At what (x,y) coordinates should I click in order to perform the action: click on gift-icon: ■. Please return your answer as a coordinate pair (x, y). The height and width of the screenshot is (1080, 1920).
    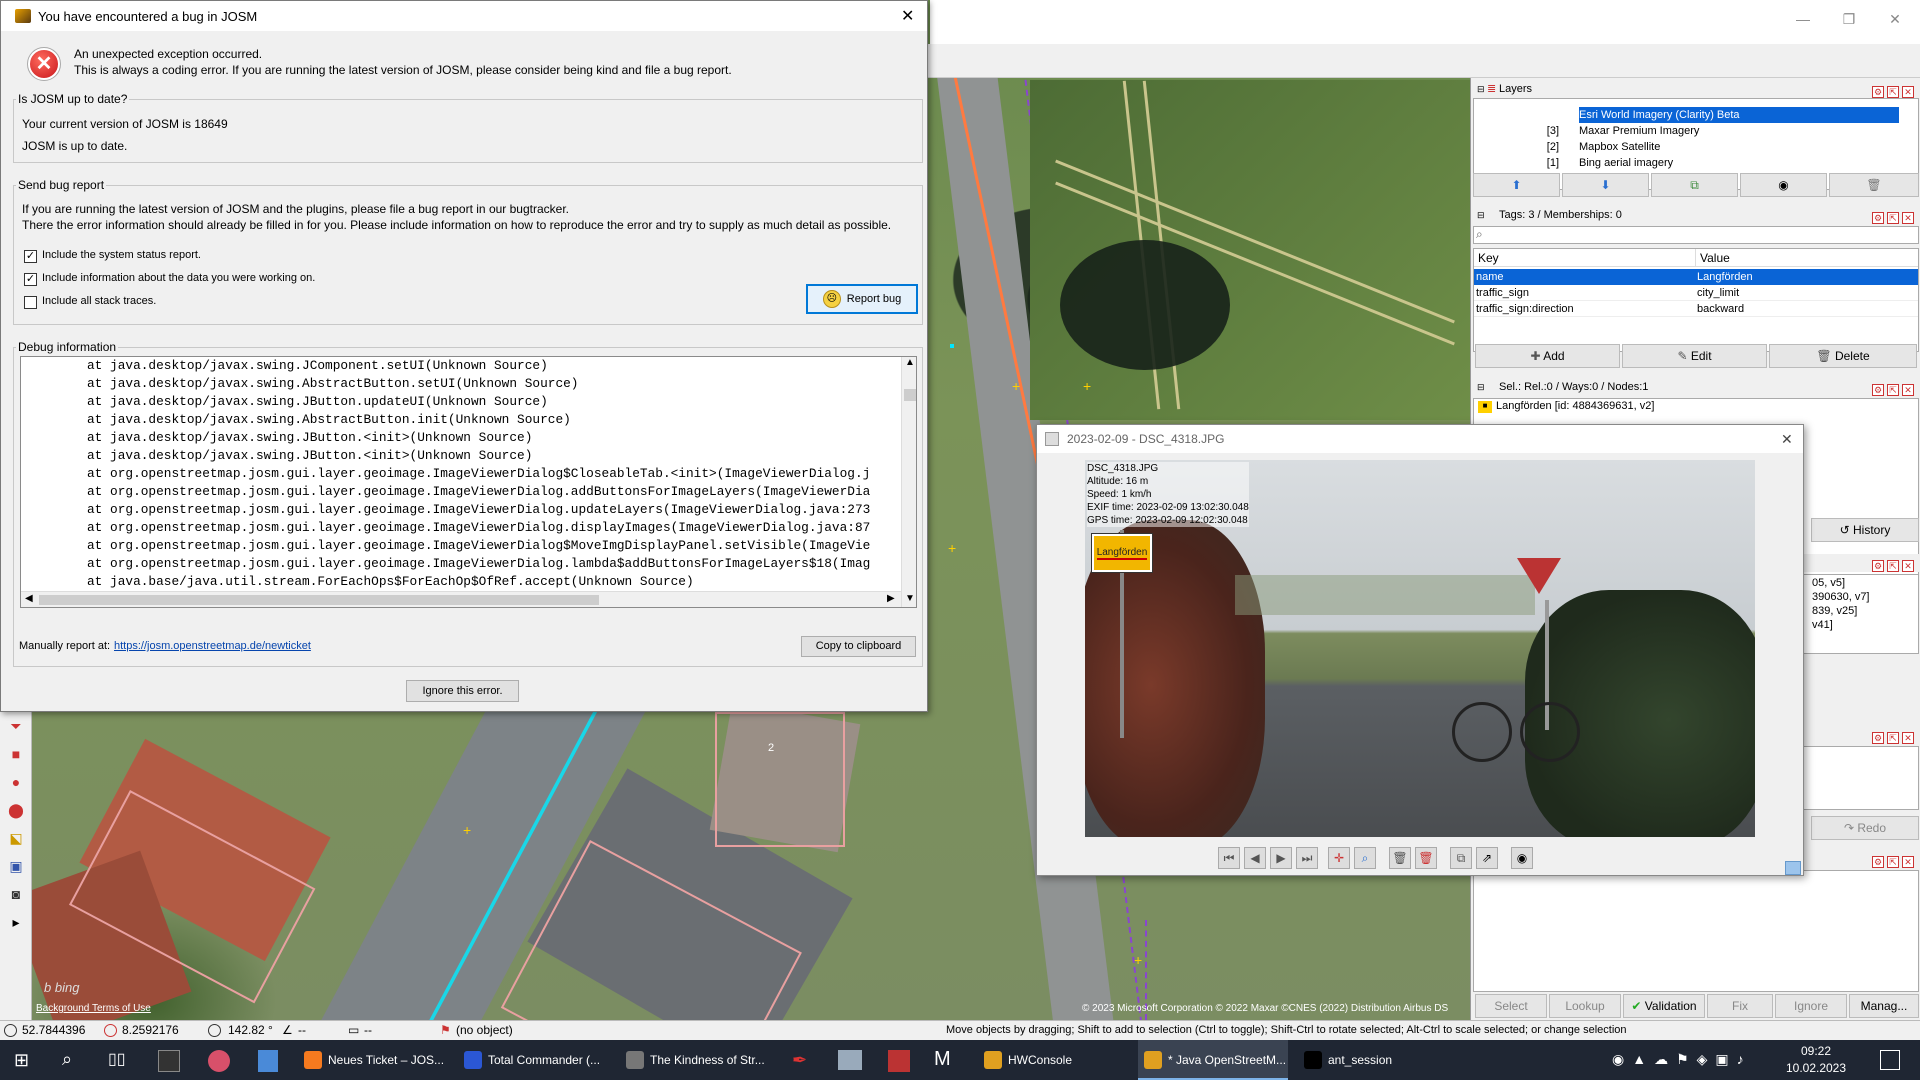
    Looking at the image, I should click on (16, 754).